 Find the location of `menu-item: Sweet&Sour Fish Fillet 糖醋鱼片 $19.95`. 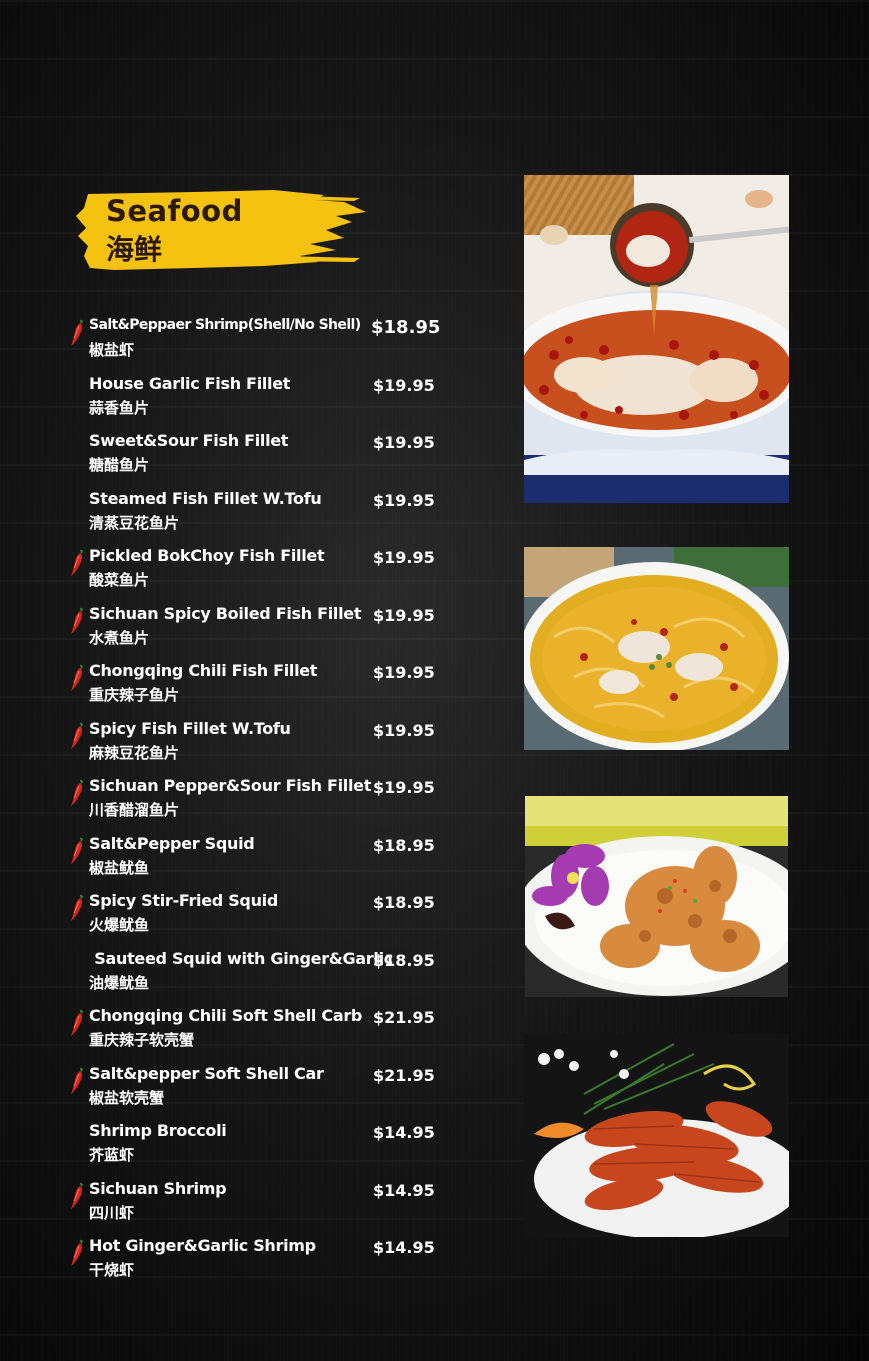

menu-item: Sweet&Sour Fish Fillet 糖醋鱼片 $19.95 is located at coordinates (258, 458).